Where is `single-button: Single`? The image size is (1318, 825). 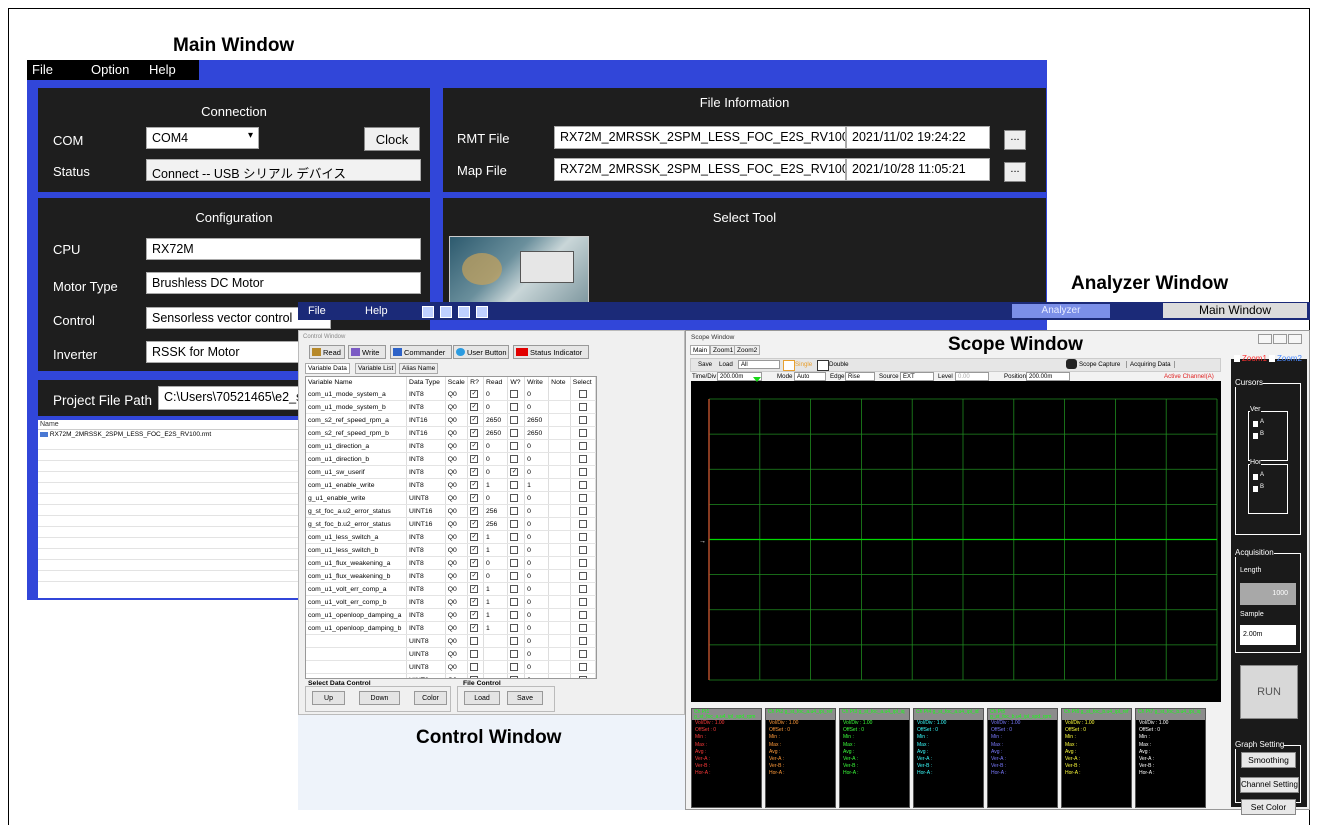
single-button: Single is located at coordinates (803, 364).